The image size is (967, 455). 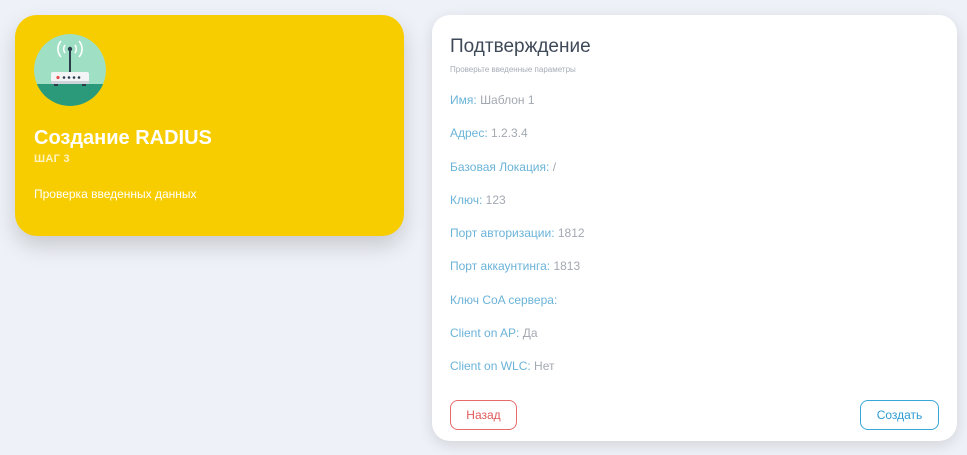 I want to click on field-label: Порт авторизации:, so click(x=502, y=233).